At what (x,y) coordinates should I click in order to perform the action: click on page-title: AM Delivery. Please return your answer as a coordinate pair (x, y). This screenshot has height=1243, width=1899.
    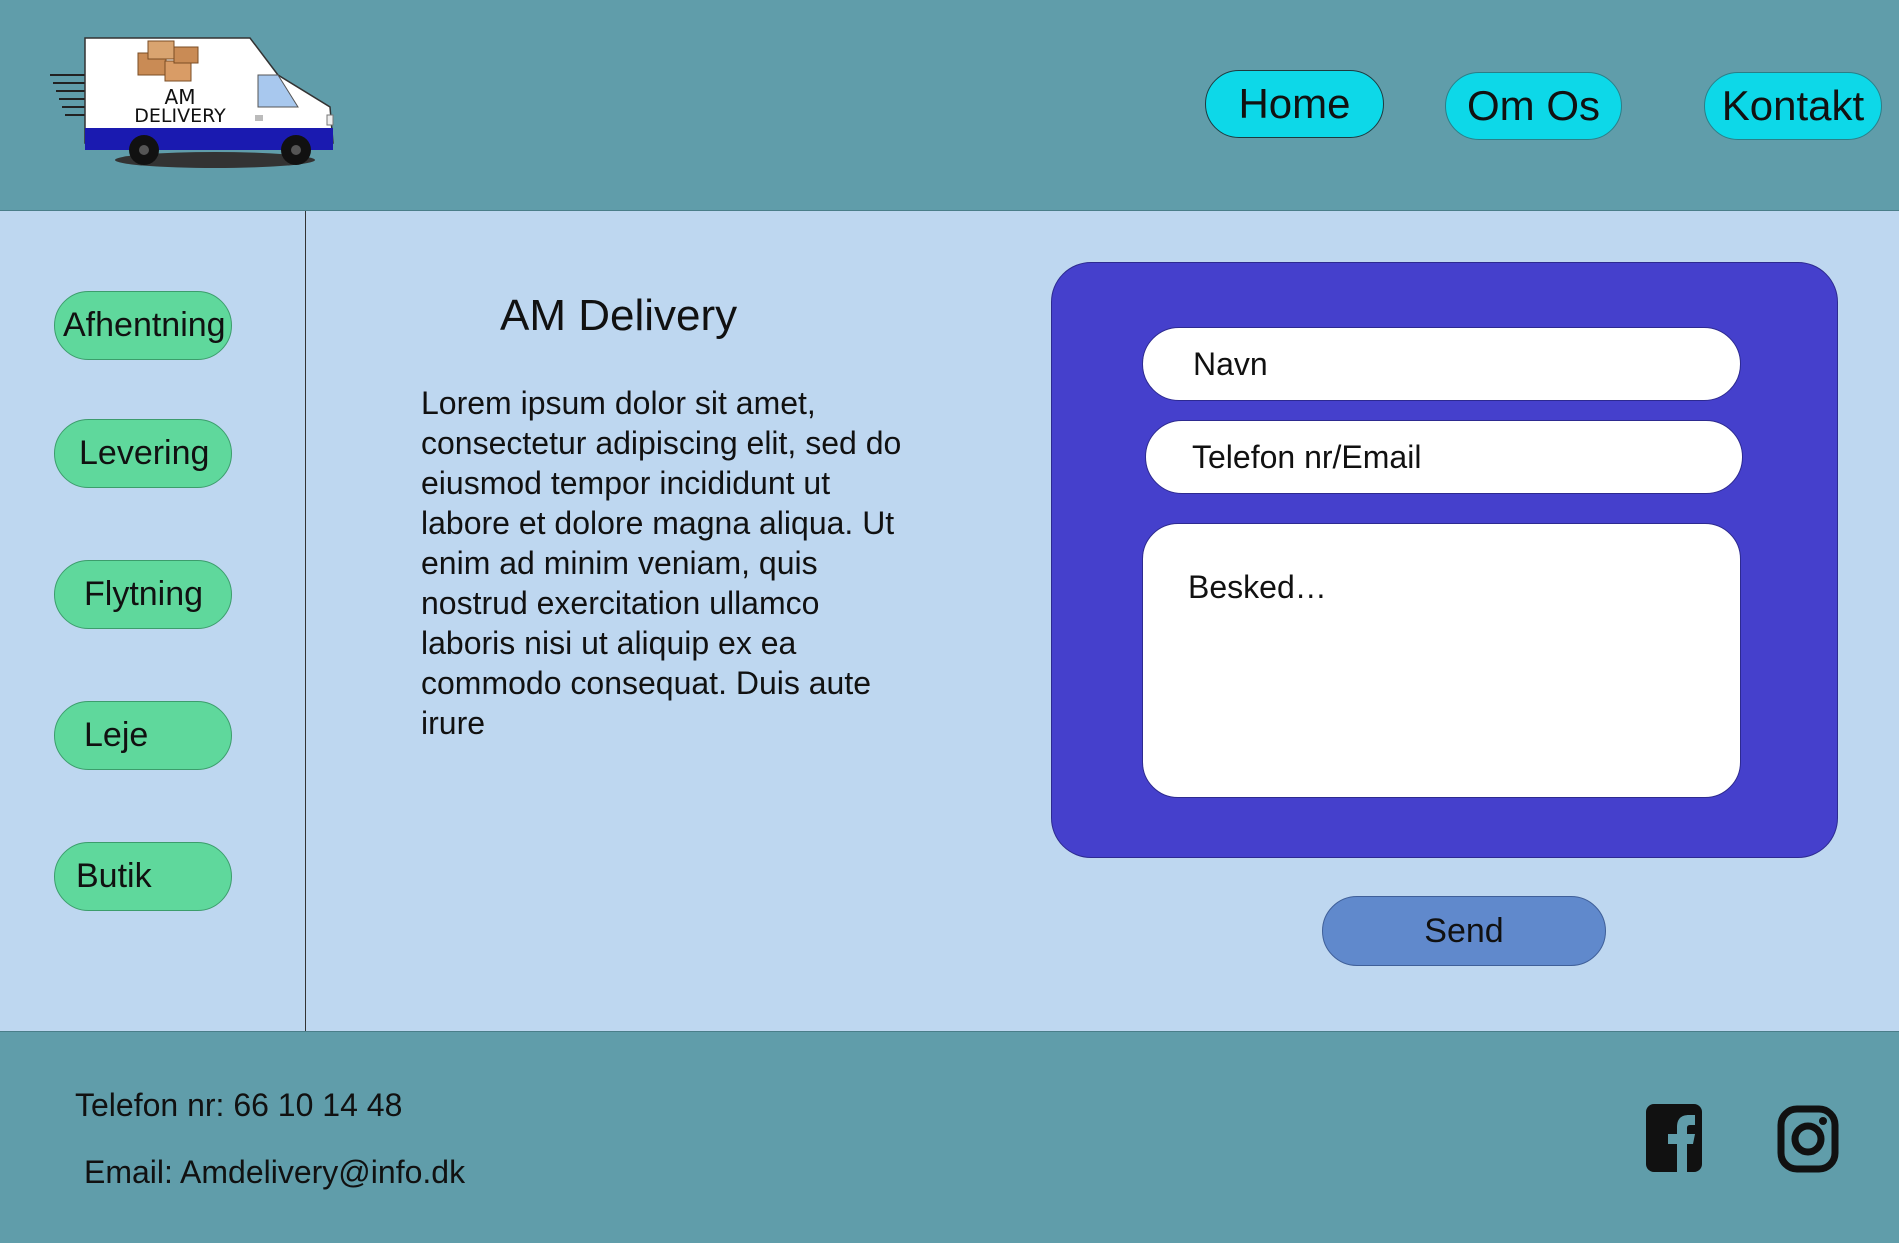
    Looking at the image, I should click on (619, 315).